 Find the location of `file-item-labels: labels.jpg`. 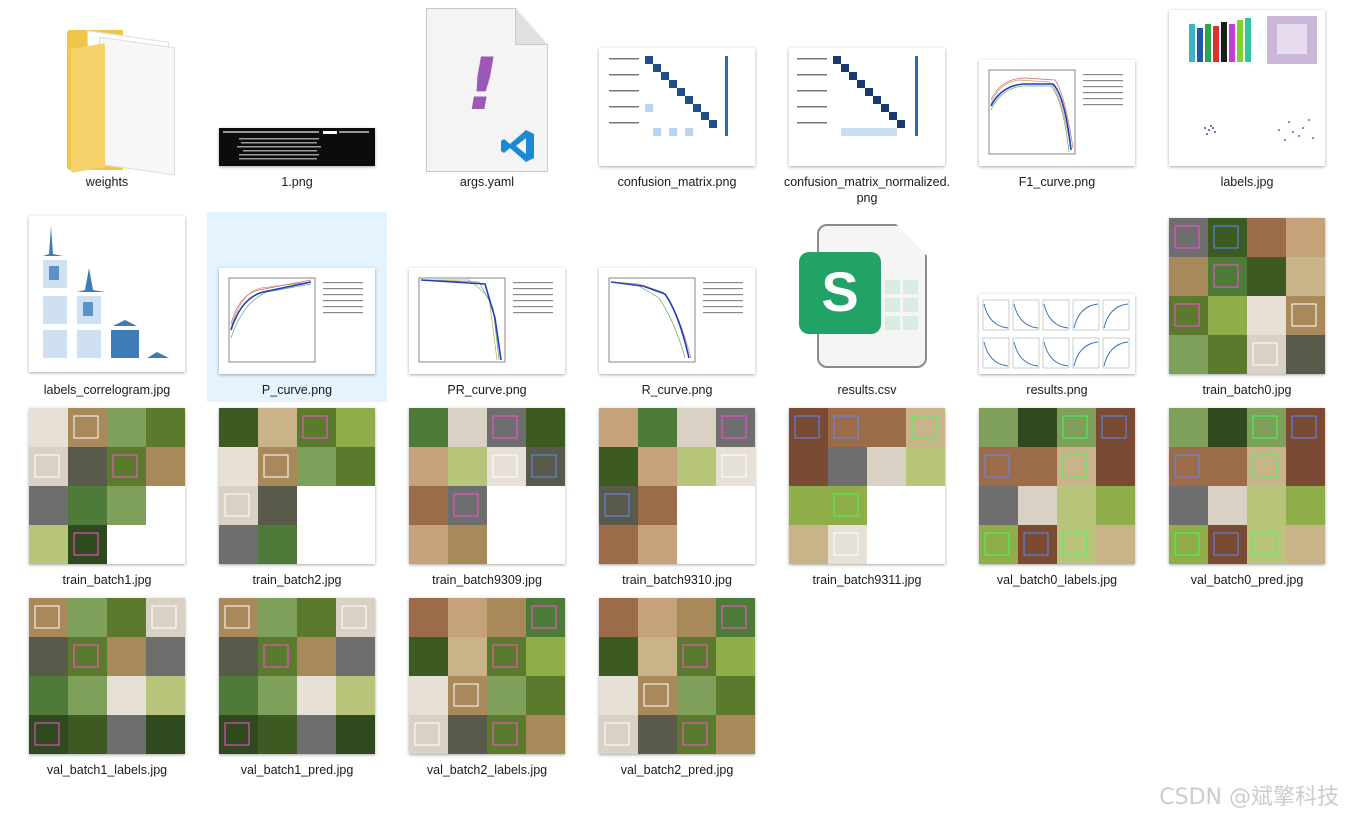

file-item-labels: labels.jpg is located at coordinates (1247, 99).